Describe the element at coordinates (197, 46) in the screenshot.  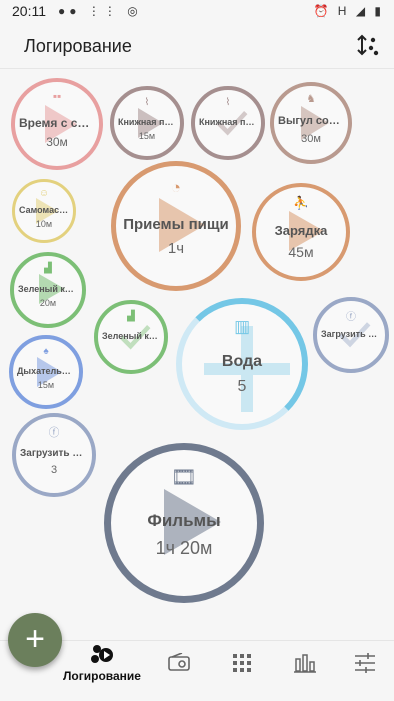
I see `app-bar: Логирование` at that location.